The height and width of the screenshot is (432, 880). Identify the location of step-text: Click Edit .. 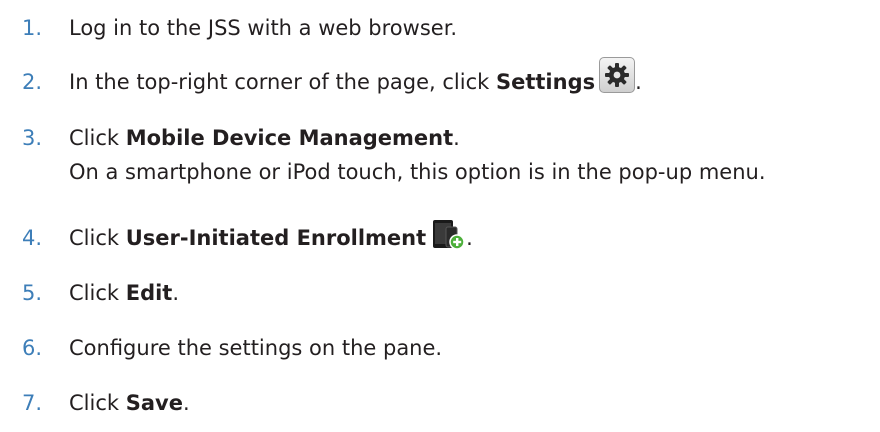
(124, 293).